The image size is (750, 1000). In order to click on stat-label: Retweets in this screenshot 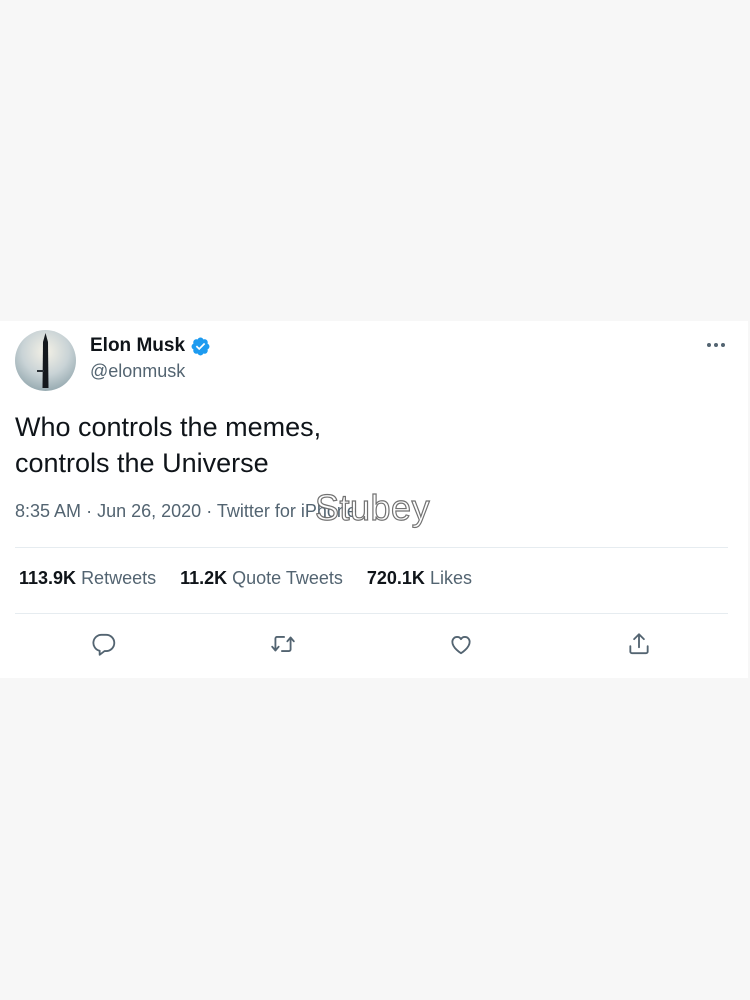, I will do `click(119, 578)`.